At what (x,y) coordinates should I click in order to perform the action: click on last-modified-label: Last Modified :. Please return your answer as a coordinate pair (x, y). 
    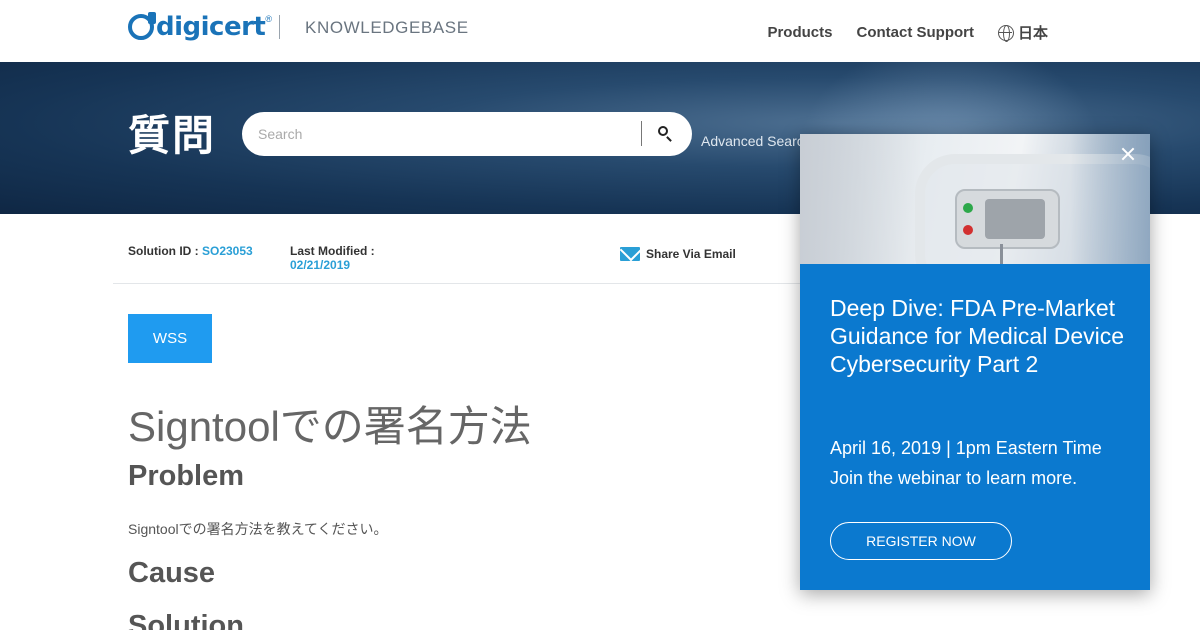
    Looking at the image, I should click on (332, 251).